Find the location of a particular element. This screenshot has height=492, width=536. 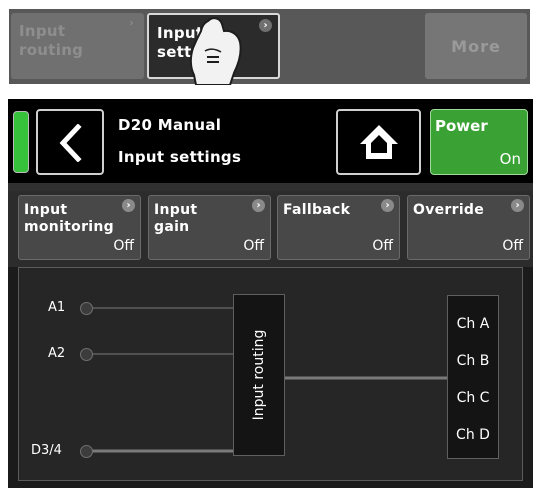

home-button is located at coordinates (378, 142).